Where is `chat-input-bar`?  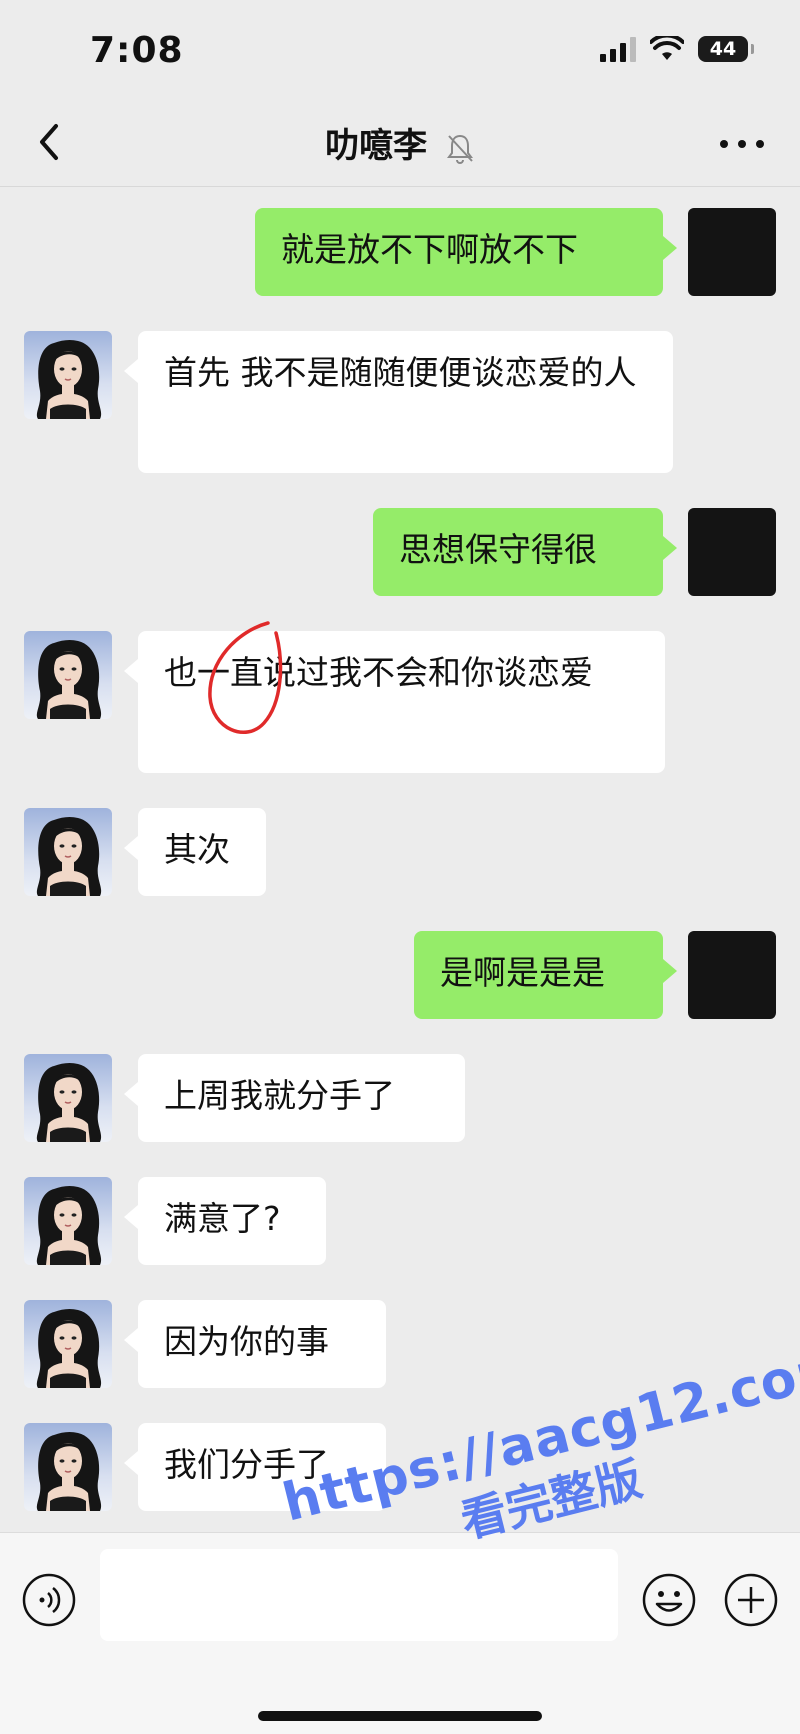 chat-input-bar is located at coordinates (400, 1633).